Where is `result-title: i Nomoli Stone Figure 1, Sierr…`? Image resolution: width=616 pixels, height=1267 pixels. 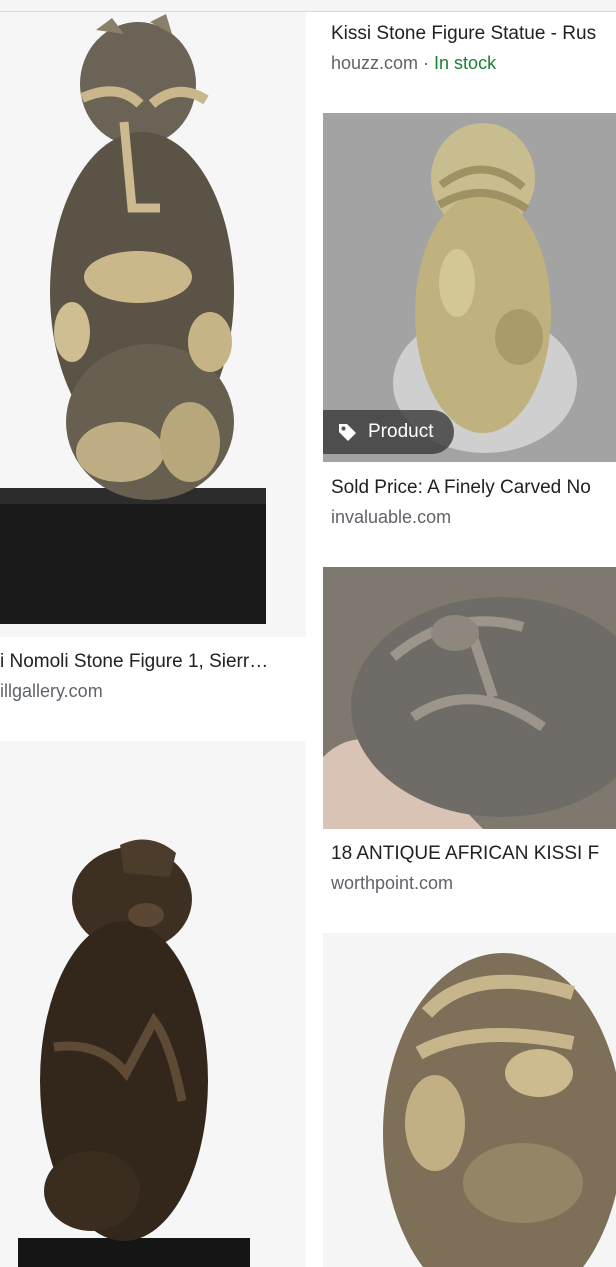
result-title: i Nomoli Stone Figure 1, Sierr… is located at coordinates (153, 662).